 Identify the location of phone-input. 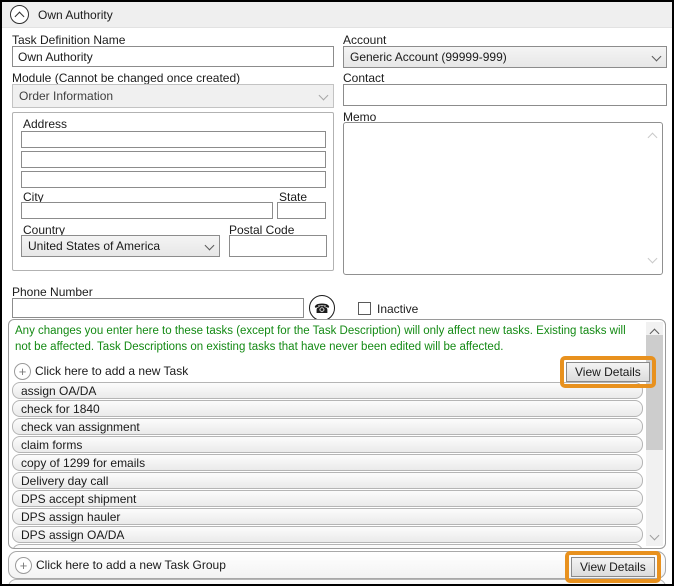
(158, 308).